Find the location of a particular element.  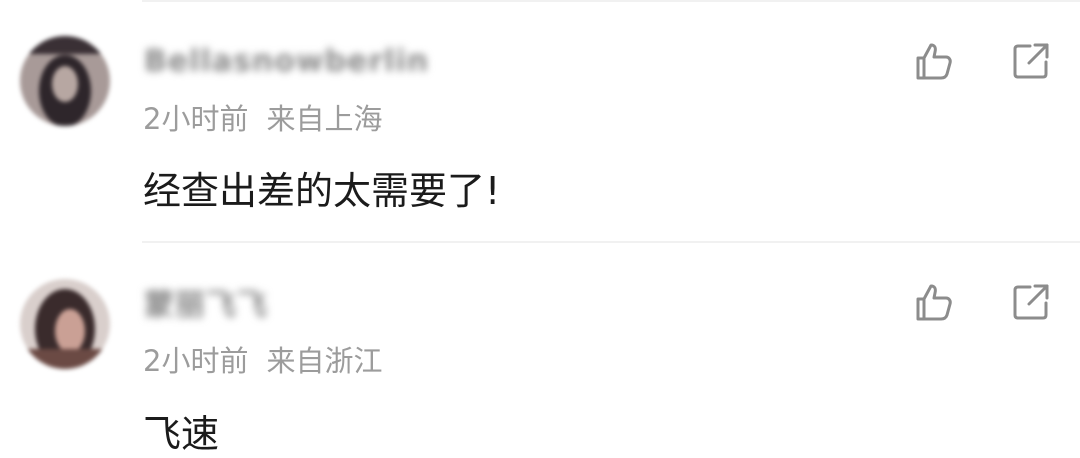

username-text: 蒙丽飞飞 is located at coordinates (206, 305).